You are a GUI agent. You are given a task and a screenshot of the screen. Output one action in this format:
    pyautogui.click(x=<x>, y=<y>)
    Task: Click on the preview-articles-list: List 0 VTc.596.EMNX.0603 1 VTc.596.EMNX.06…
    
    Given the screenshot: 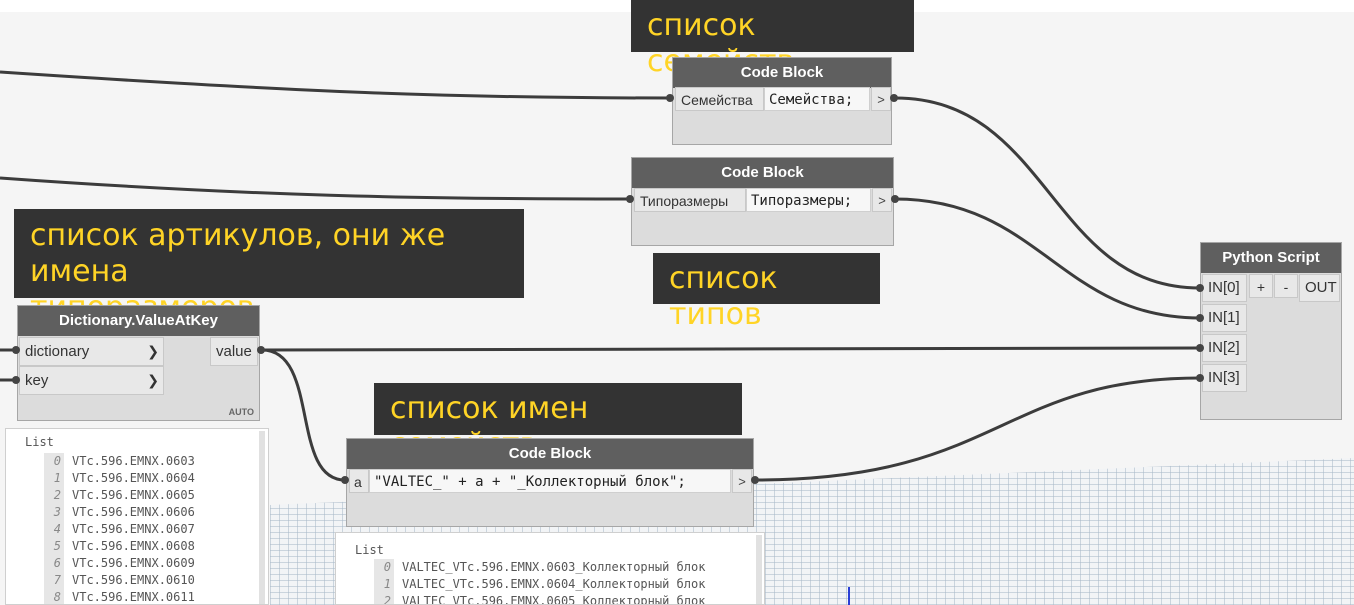 What is the action you would take?
    pyautogui.click(x=137, y=516)
    